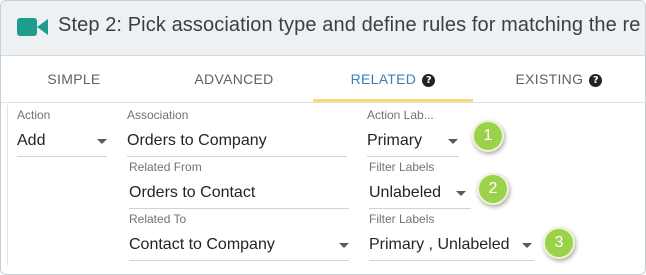 This screenshot has height=275, width=646. Describe the element at coordinates (559, 243) in the screenshot. I see `step-badge-3: 3` at that location.